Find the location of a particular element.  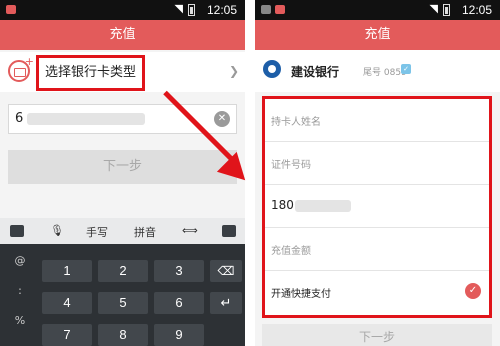

digit-key: 7 is located at coordinates (67, 335).